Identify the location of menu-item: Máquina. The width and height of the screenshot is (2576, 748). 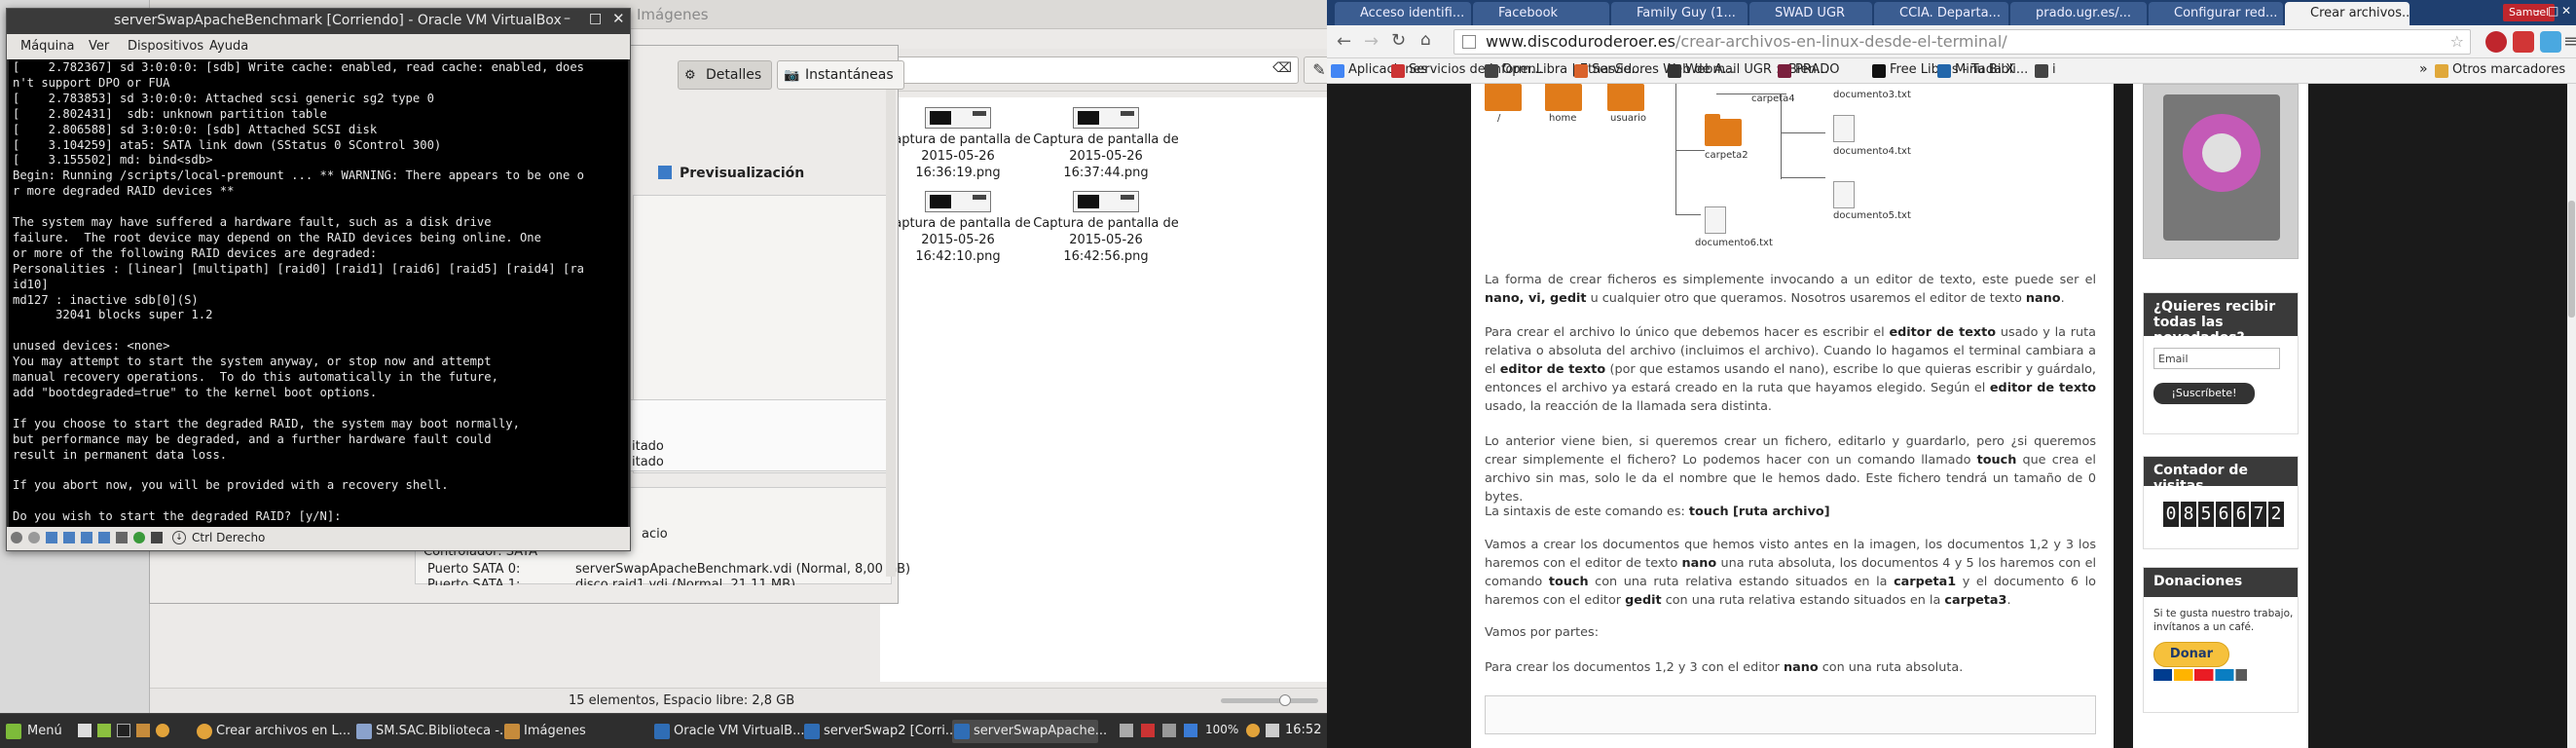
(47, 47).